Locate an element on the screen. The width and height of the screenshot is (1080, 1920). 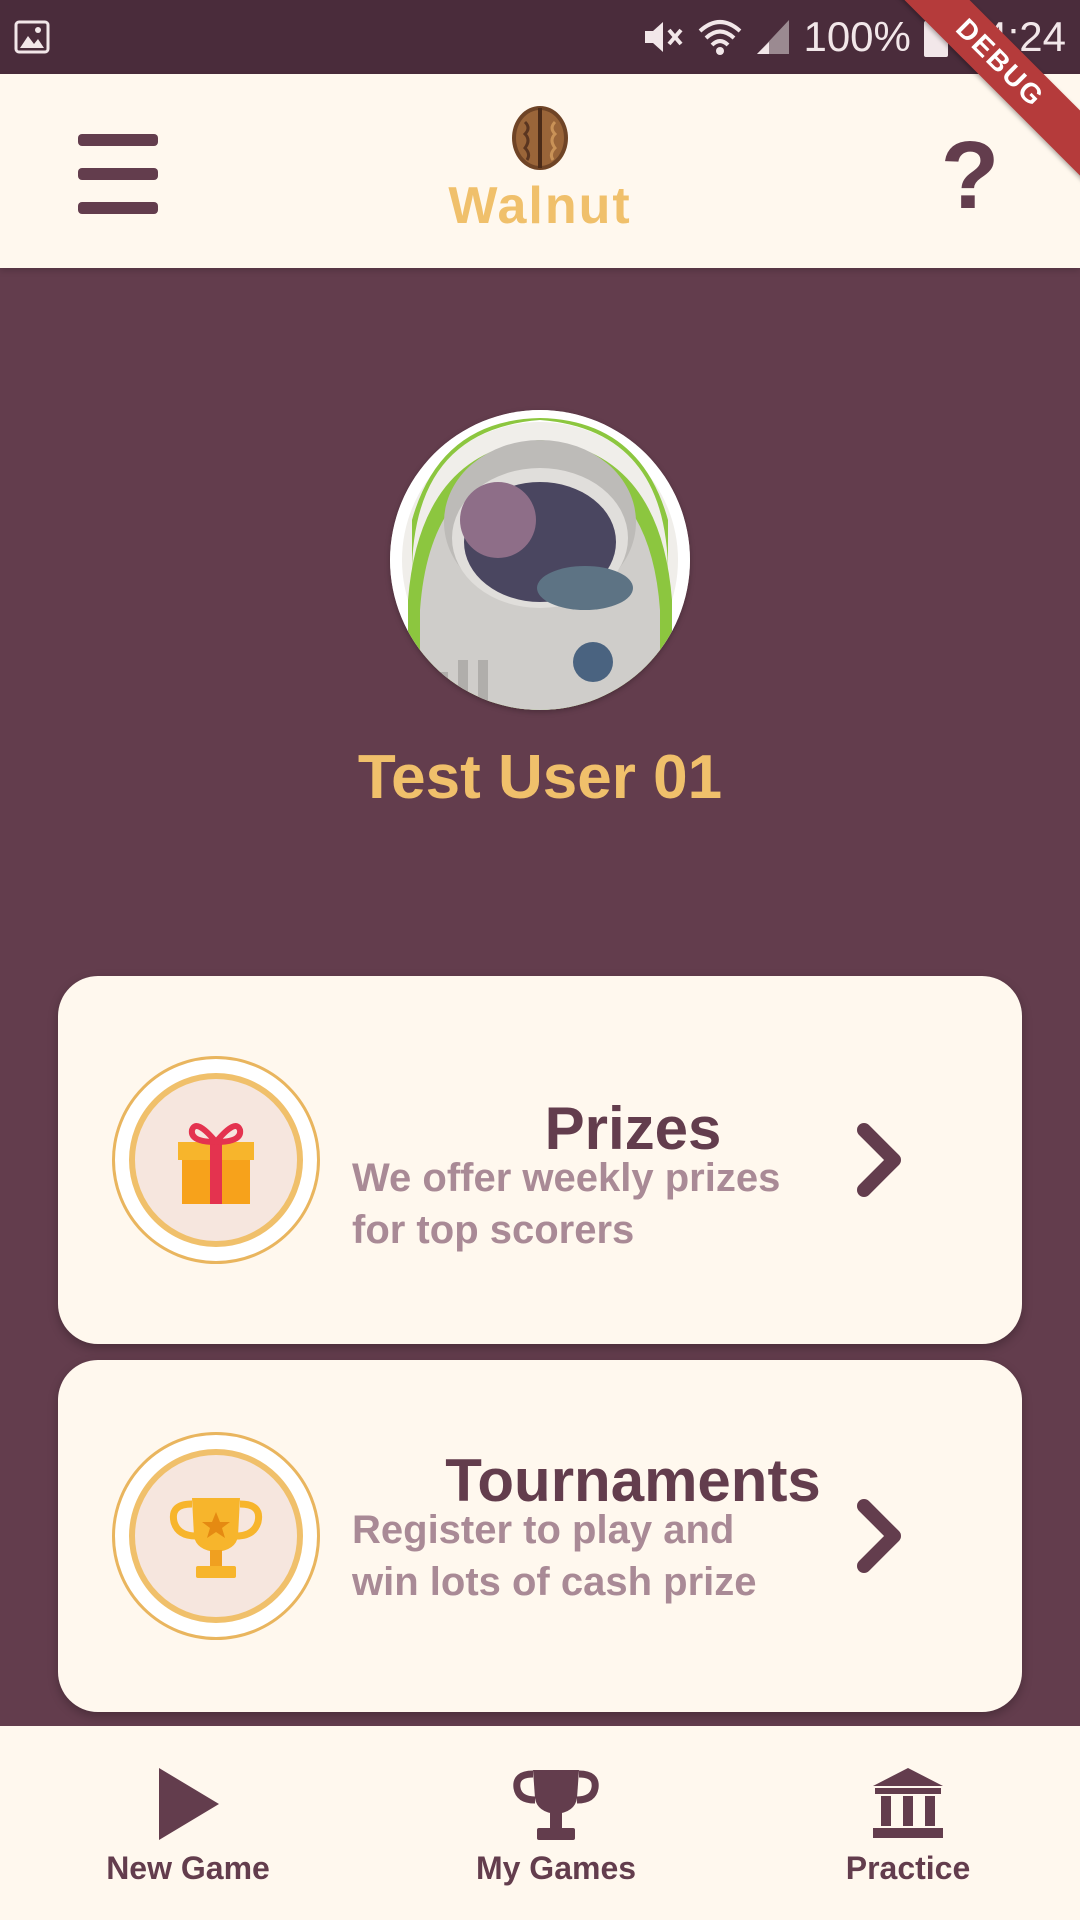
tournaments-badge is located at coordinates (216, 1536).